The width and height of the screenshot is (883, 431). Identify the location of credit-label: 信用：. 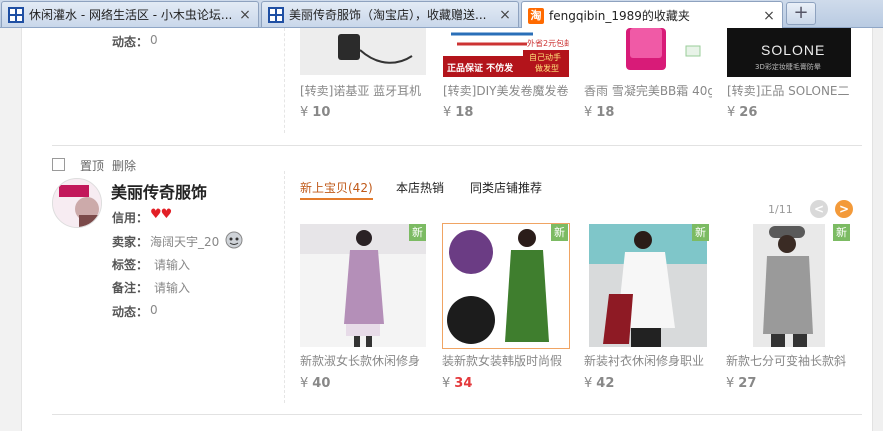
(130, 218).